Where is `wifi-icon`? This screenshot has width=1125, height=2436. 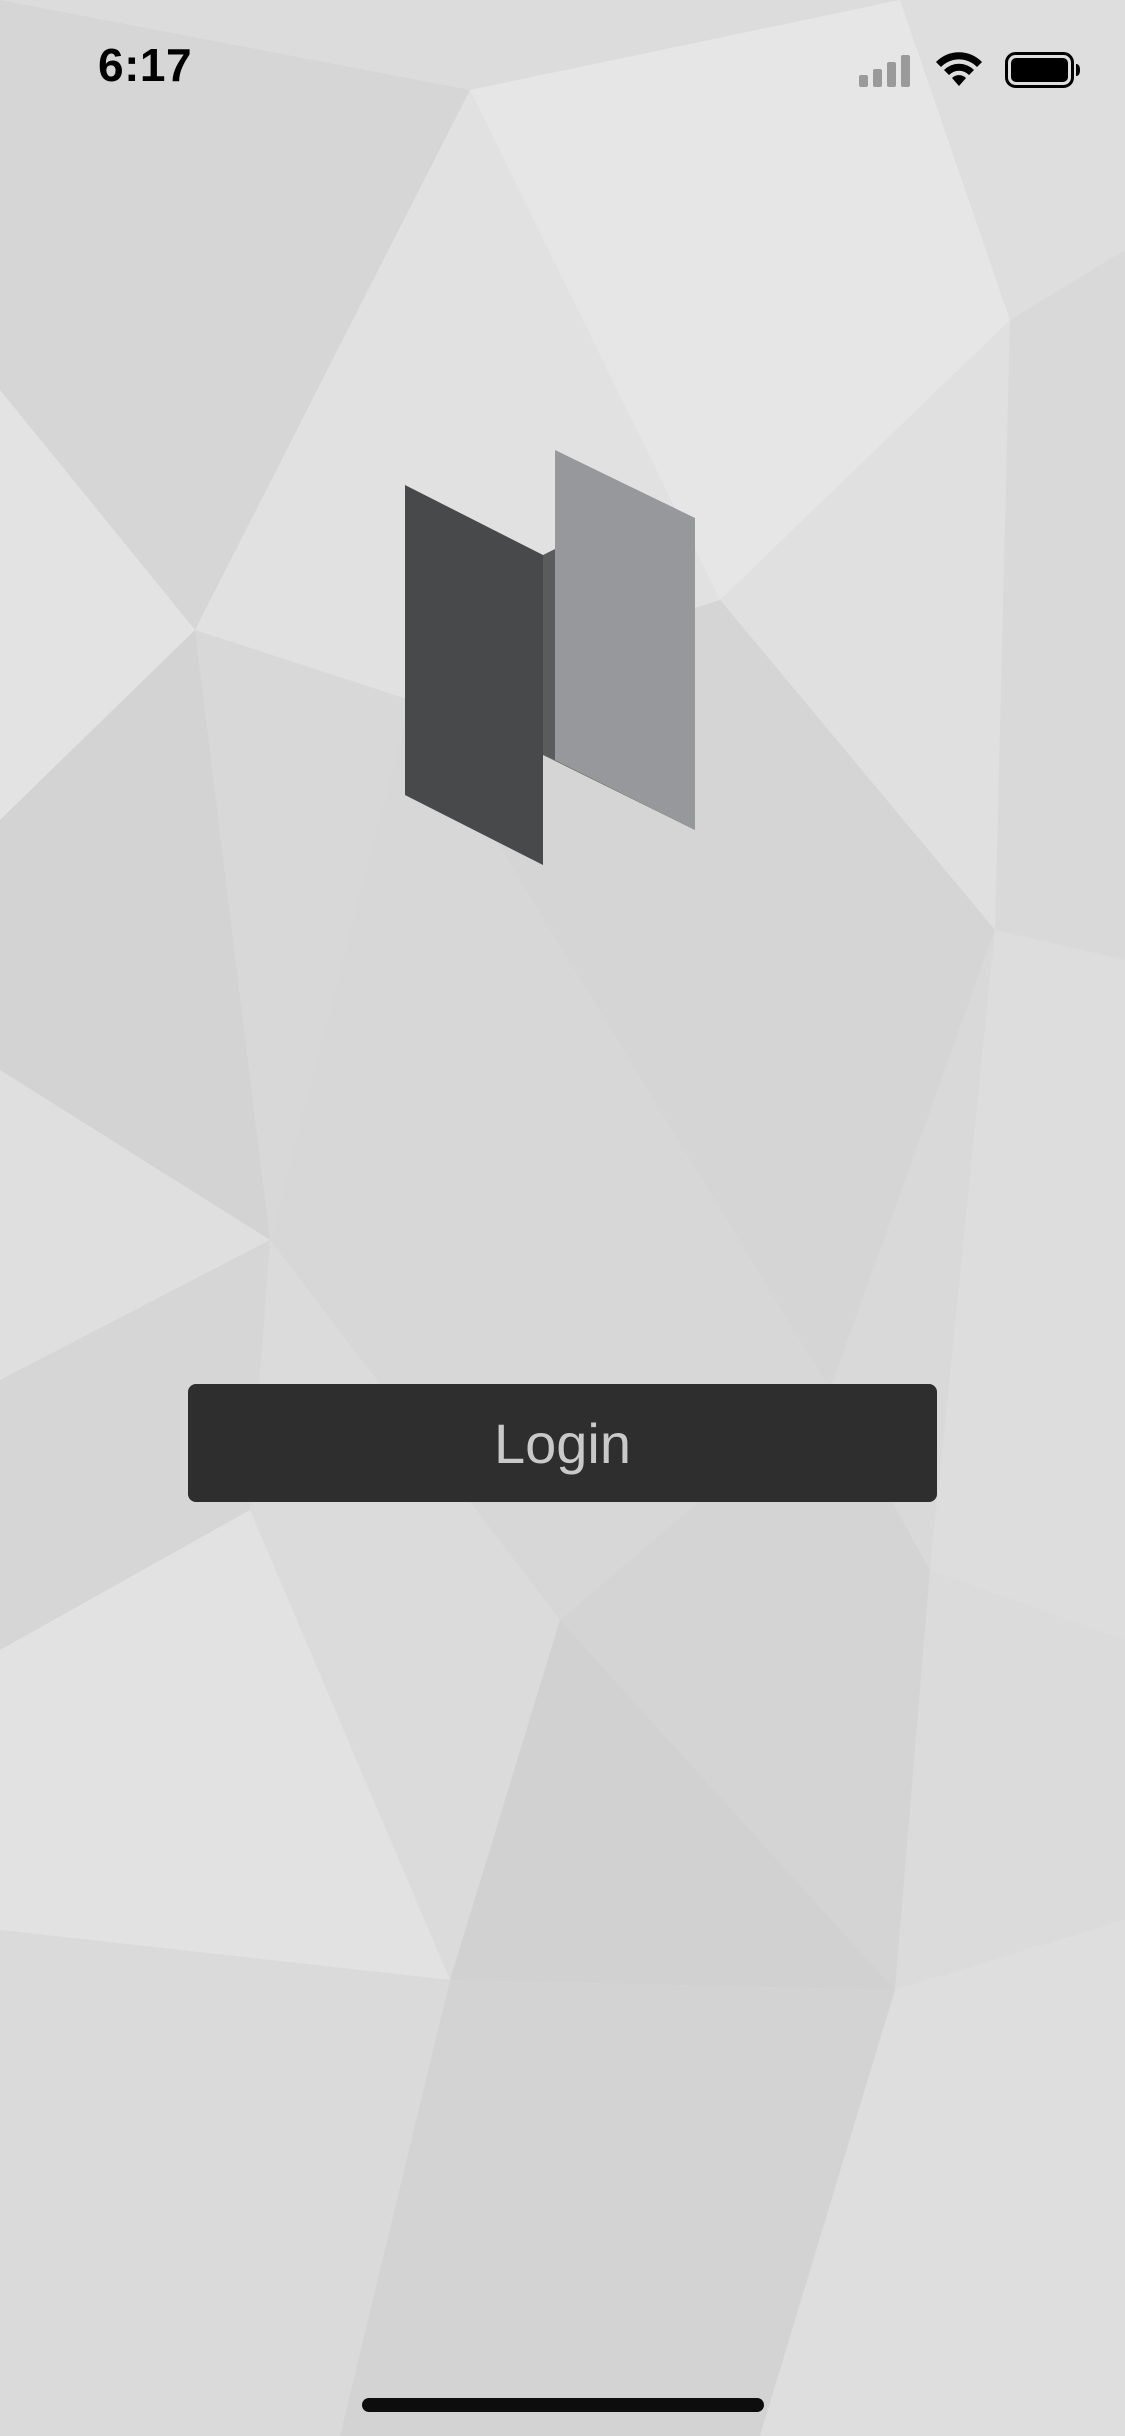 wifi-icon is located at coordinates (959, 69).